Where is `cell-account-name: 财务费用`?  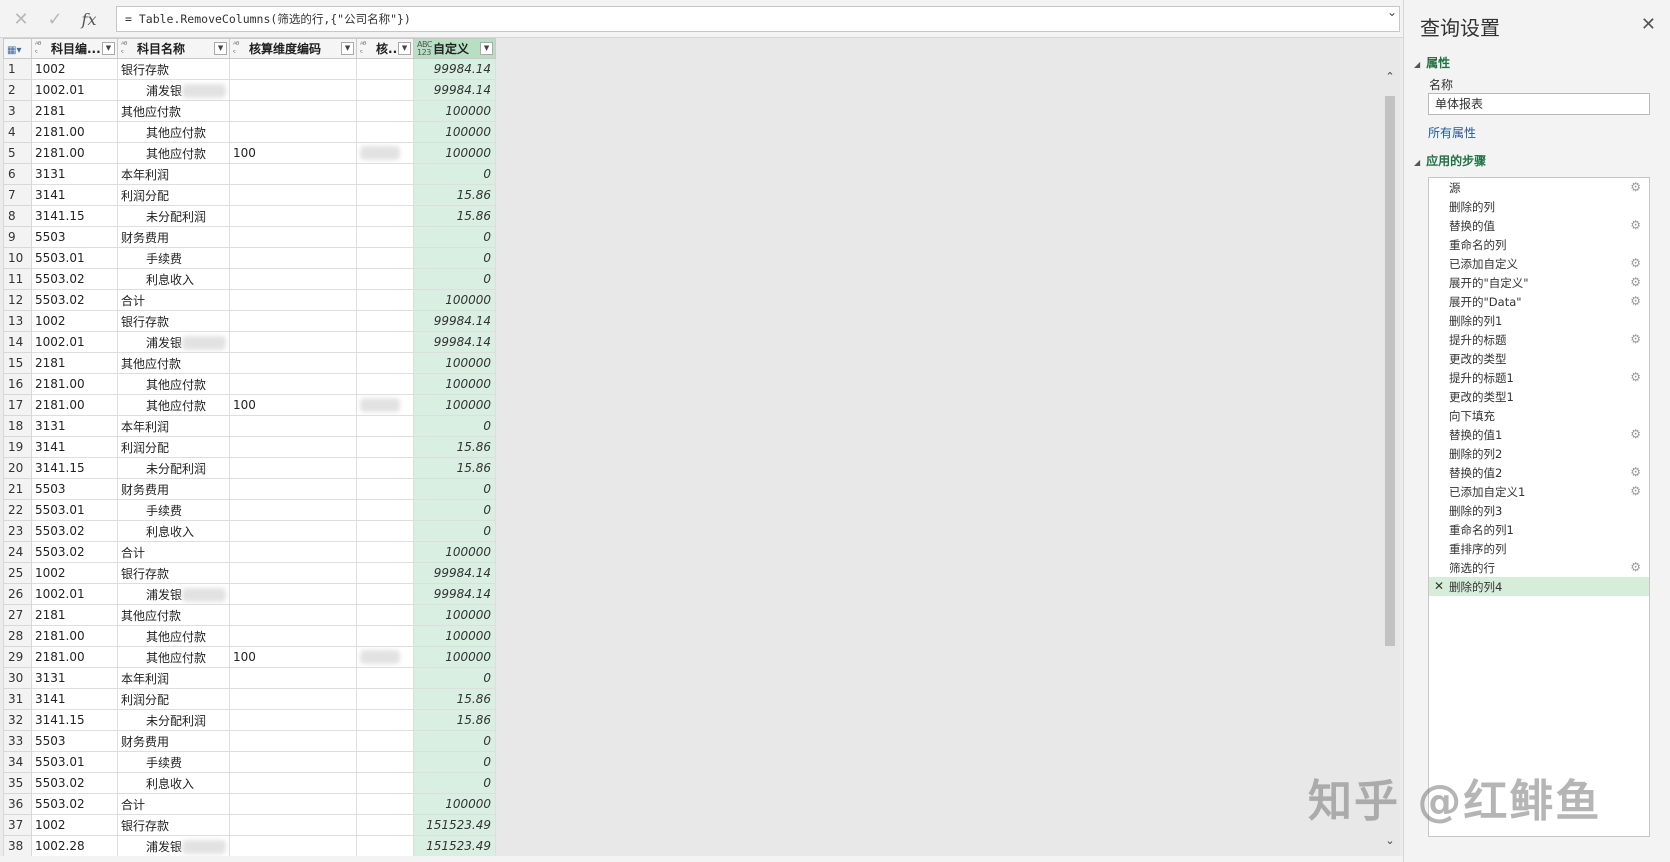 cell-account-name: 财务费用 is located at coordinates (173, 237).